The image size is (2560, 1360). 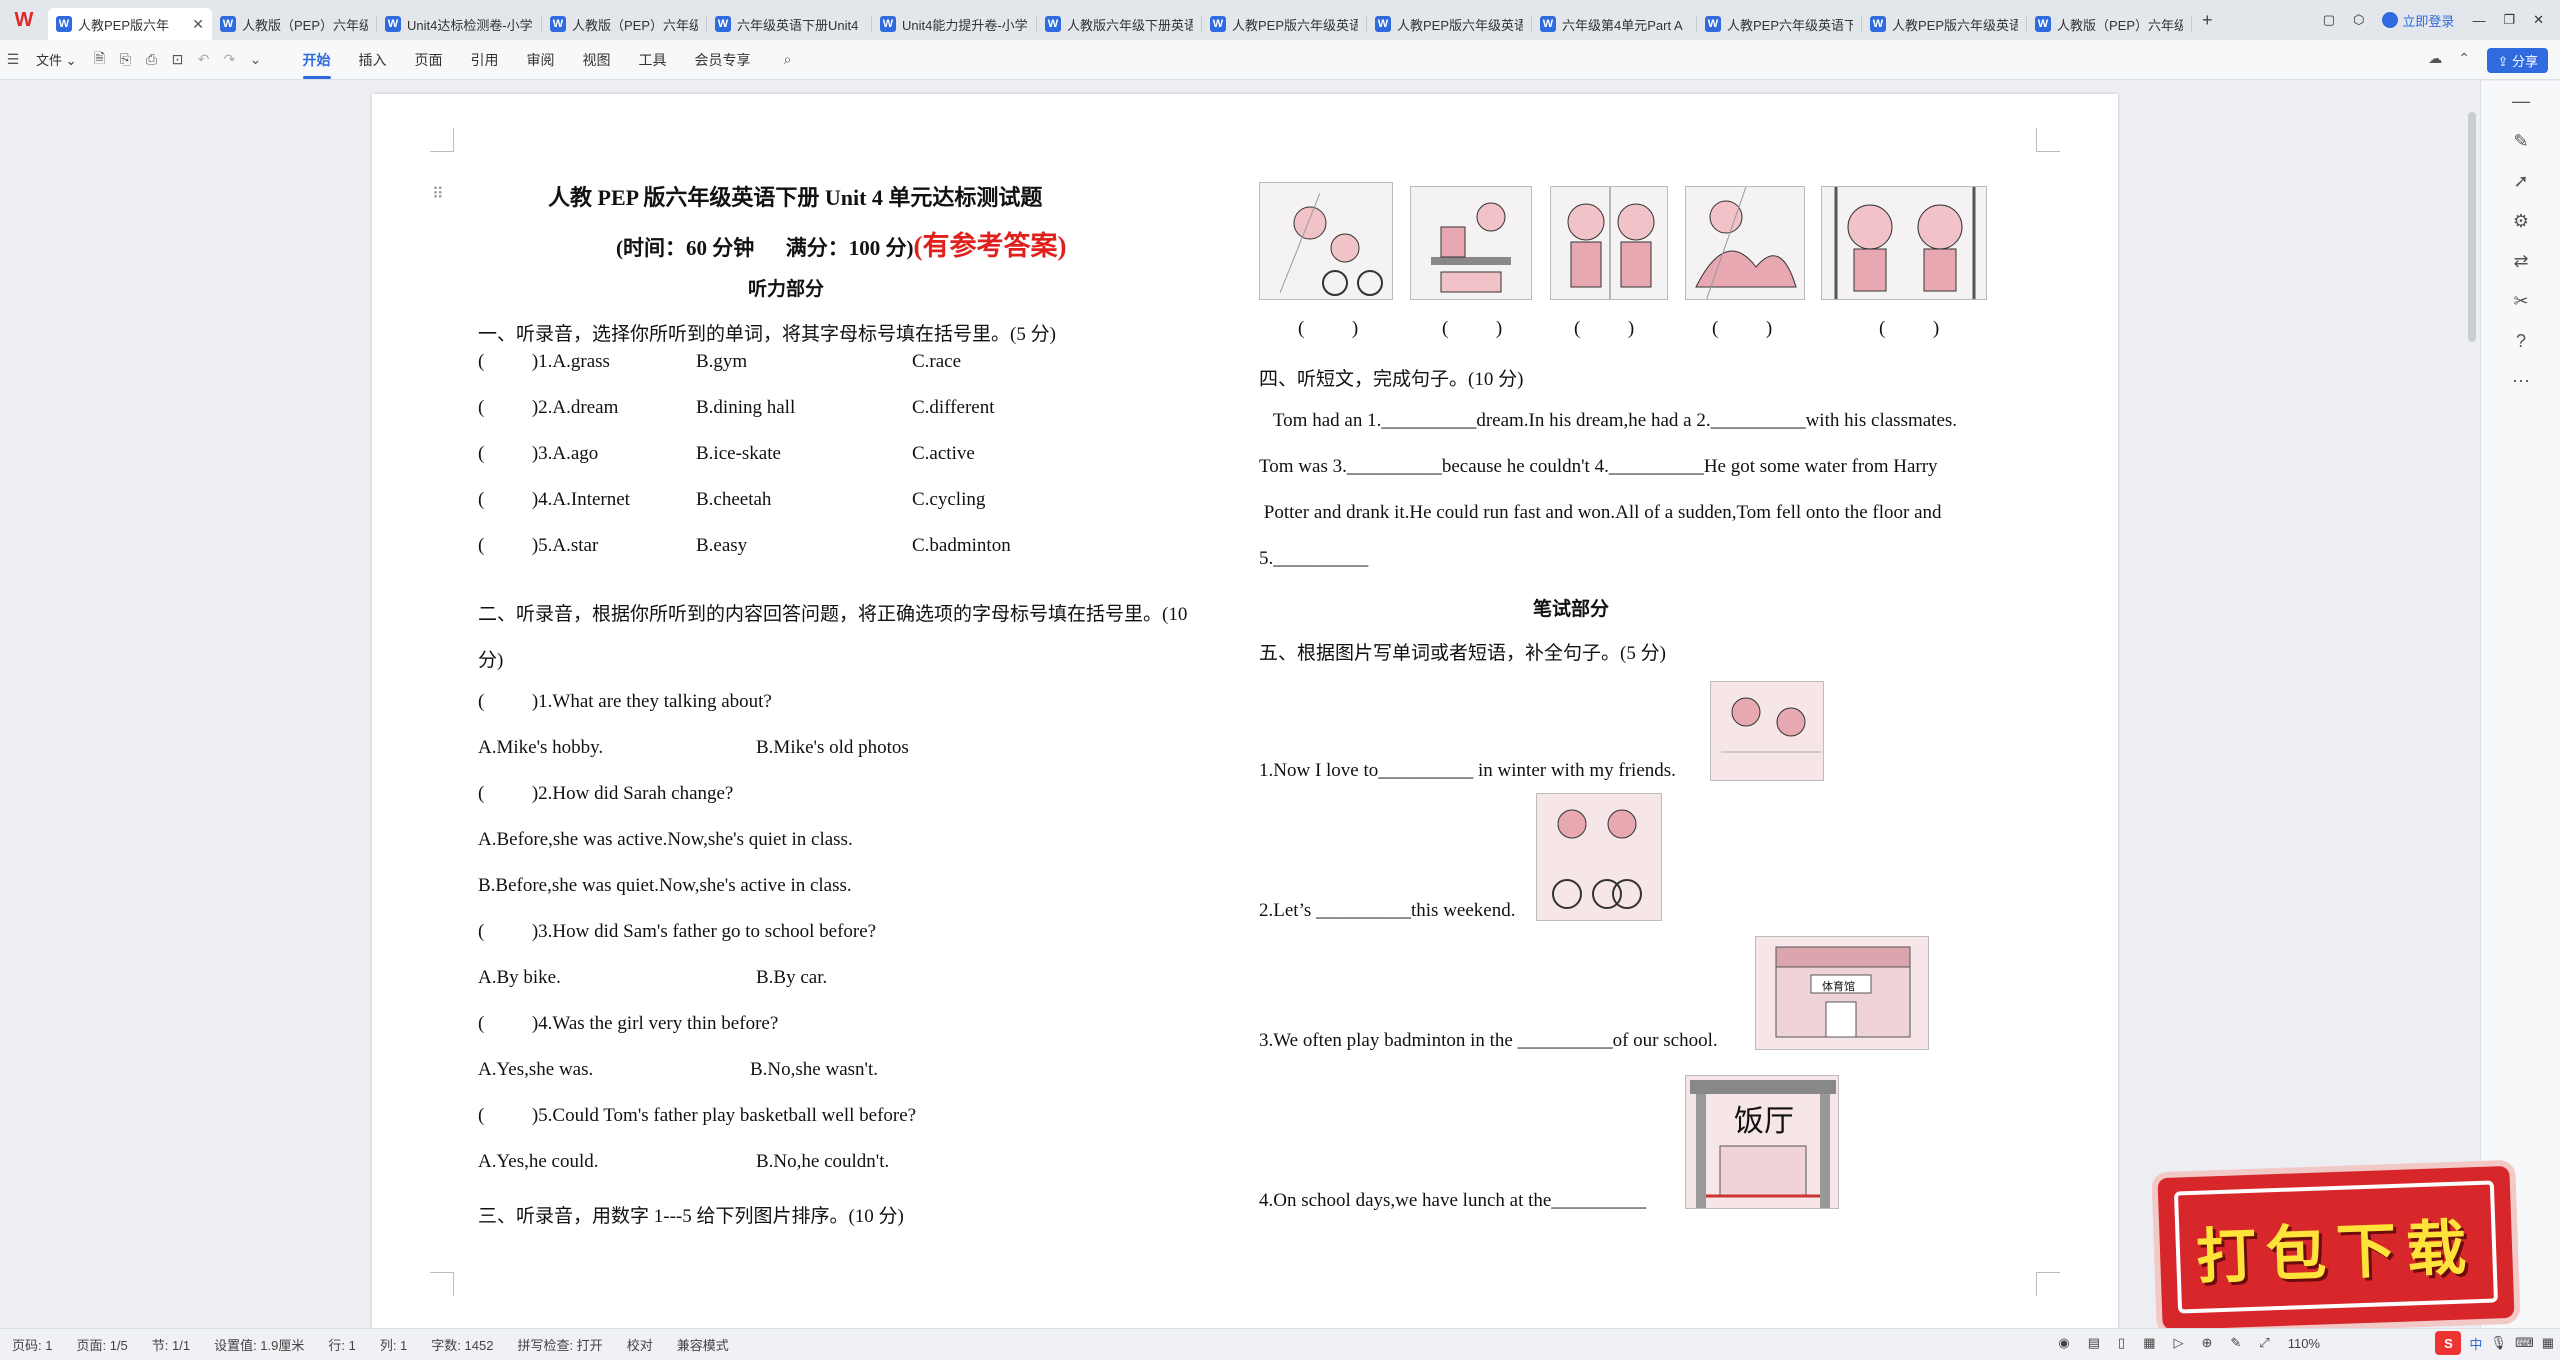 What do you see at coordinates (2435, 58) in the screenshot?
I see `cloud-icon: ☁` at bounding box center [2435, 58].